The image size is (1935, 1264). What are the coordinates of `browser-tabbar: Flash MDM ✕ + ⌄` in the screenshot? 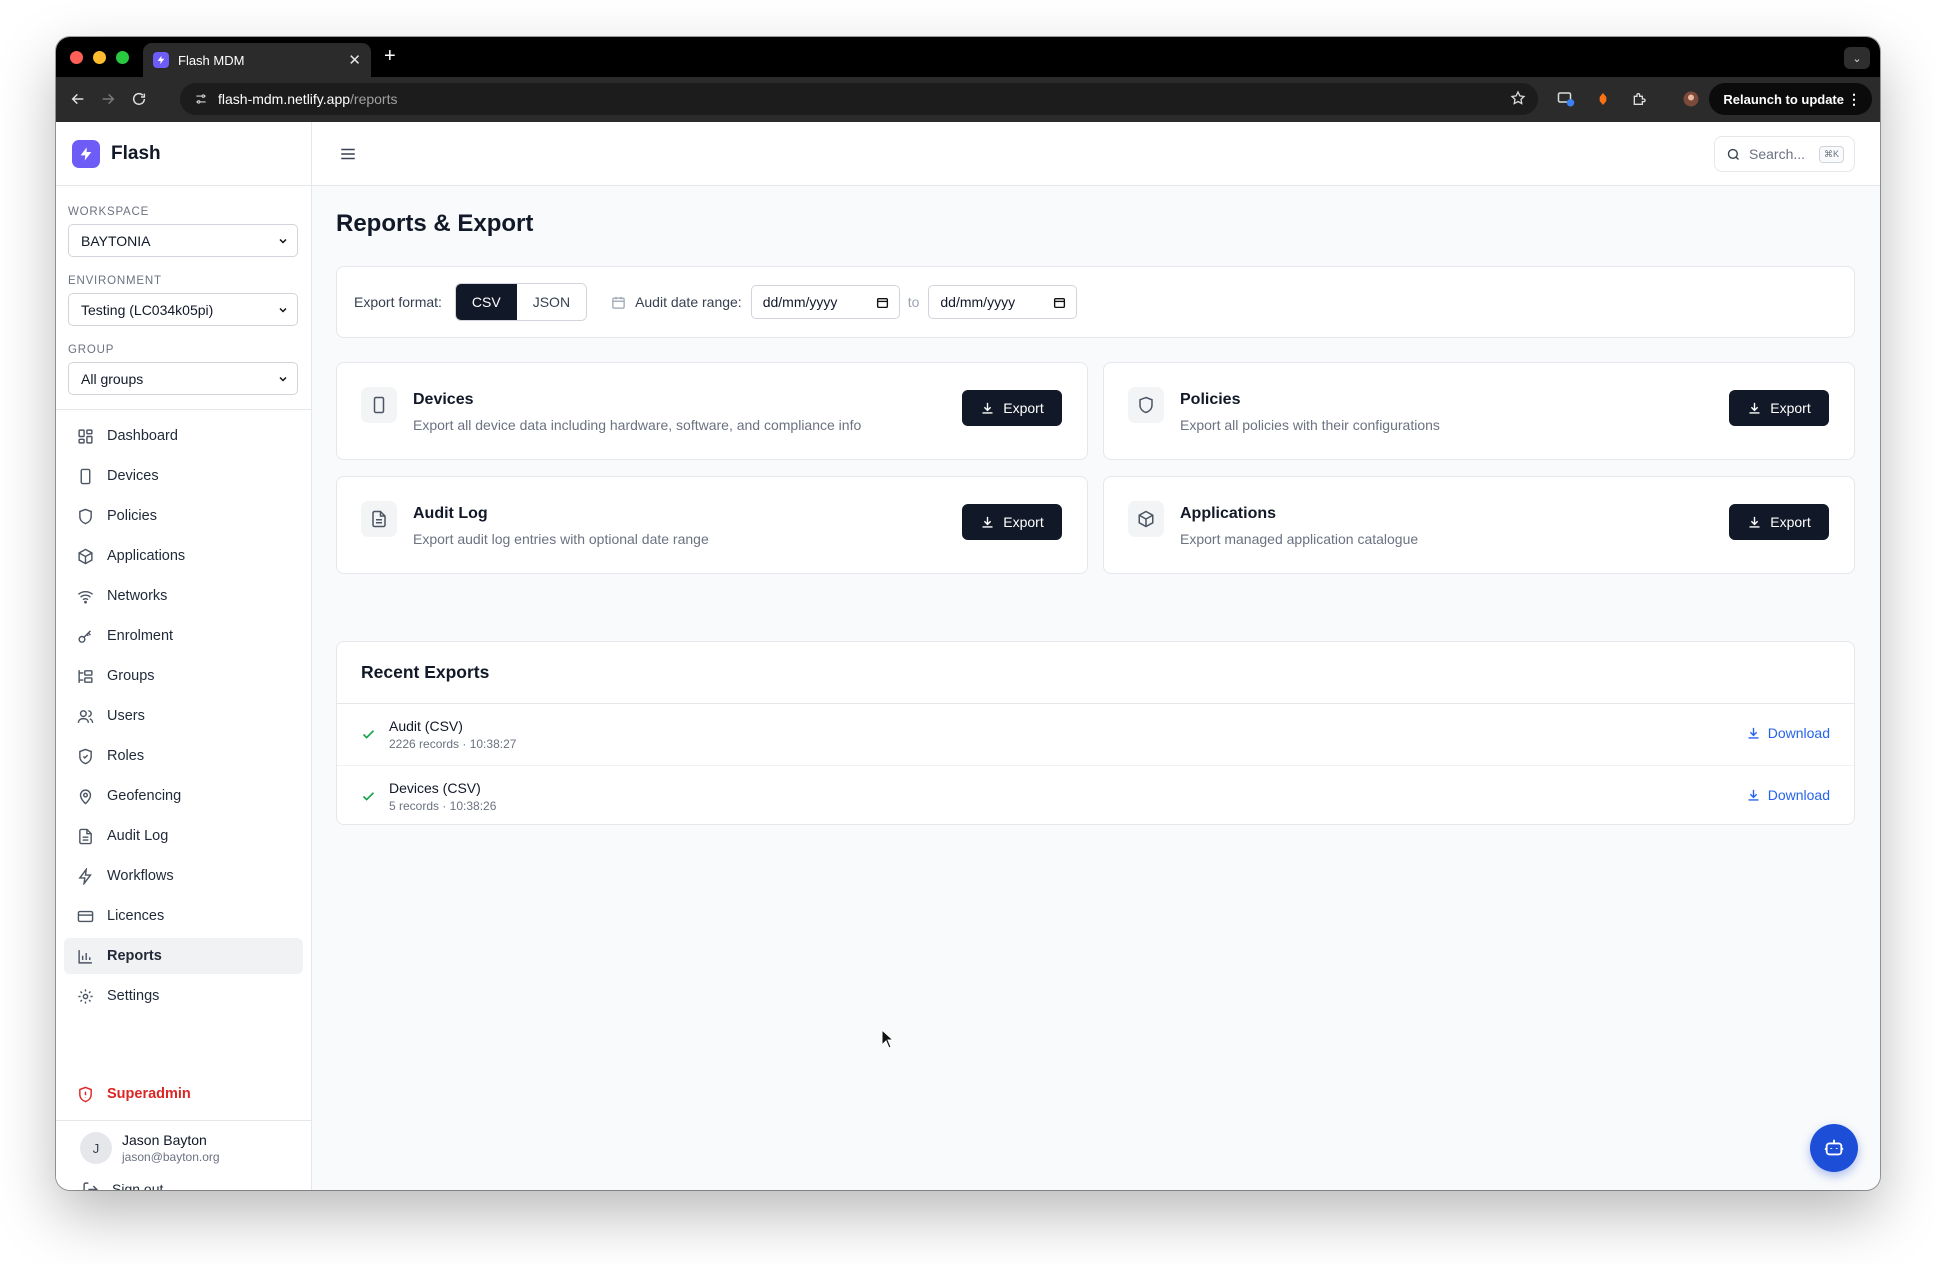 It's located at (968, 57).